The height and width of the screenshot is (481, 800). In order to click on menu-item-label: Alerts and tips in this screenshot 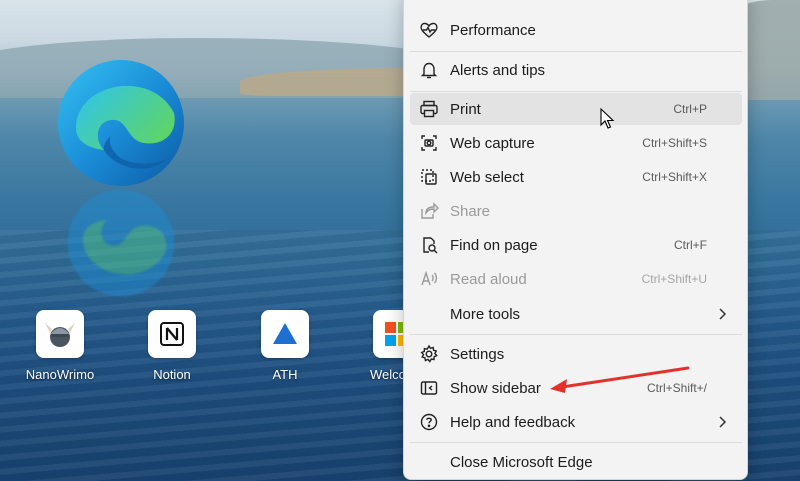, I will do `click(596, 70)`.